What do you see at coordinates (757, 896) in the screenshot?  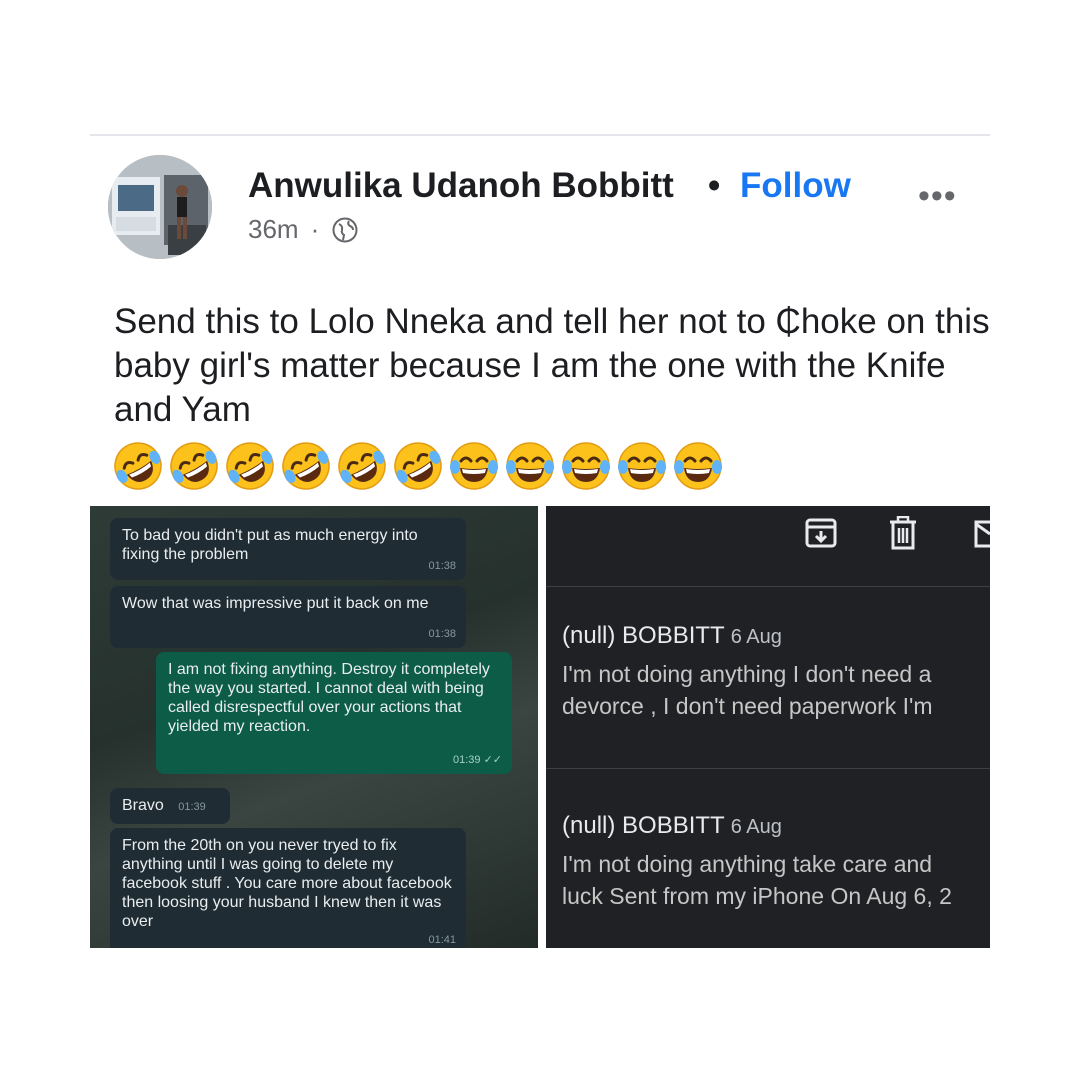 I see `email-snippet-line: luck Sent from my iPhone On Aug 6, 2` at bounding box center [757, 896].